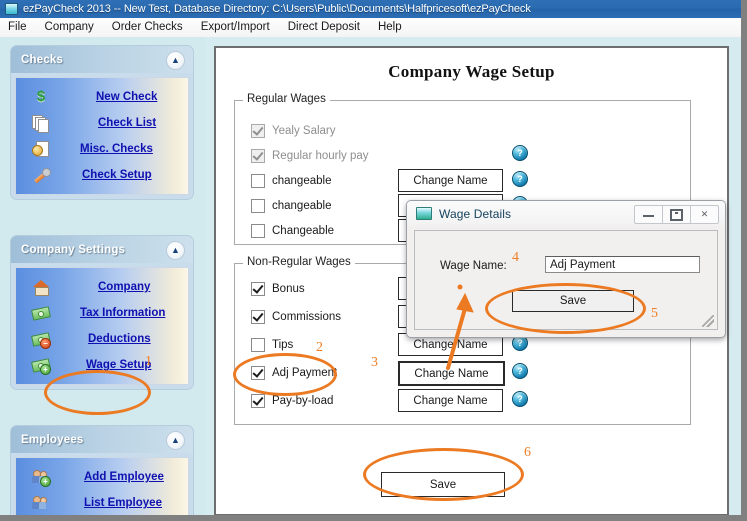 Image resolution: width=747 pixels, height=521 pixels. What do you see at coordinates (102, 249) in the screenshot?
I see `sidebar-panel-header-company-settings: Company Settings ▲` at bounding box center [102, 249].